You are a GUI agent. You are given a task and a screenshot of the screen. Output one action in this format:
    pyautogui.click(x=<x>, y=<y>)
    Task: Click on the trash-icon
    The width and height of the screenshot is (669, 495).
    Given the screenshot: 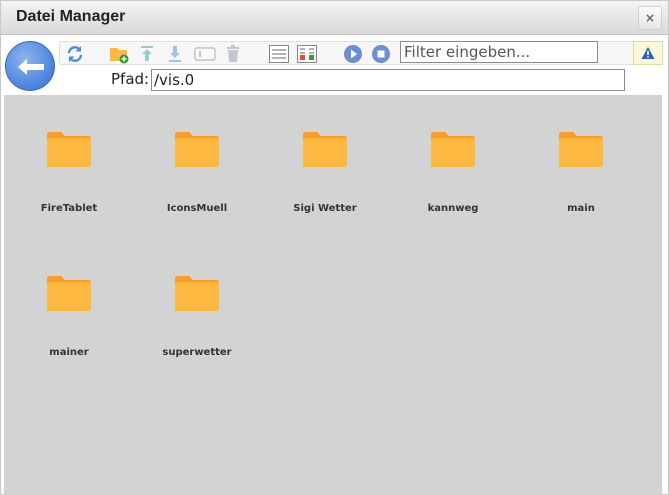 What is the action you would take?
    pyautogui.click(x=233, y=53)
    